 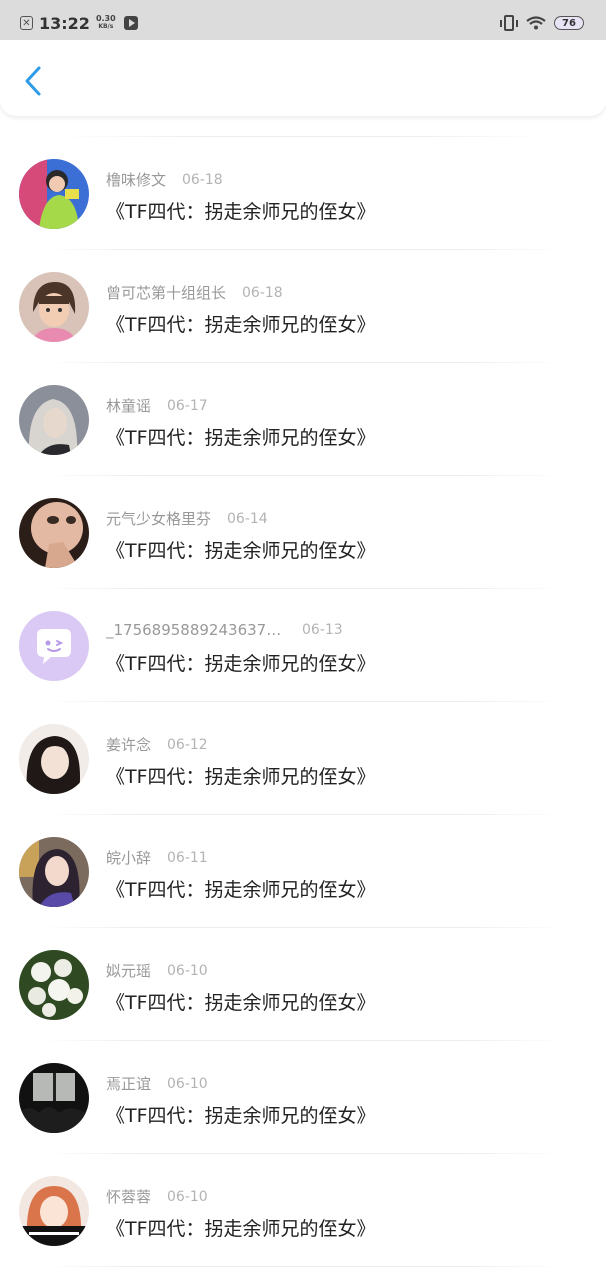 I want to click on notification-x-icon: ✕, so click(x=26, y=23).